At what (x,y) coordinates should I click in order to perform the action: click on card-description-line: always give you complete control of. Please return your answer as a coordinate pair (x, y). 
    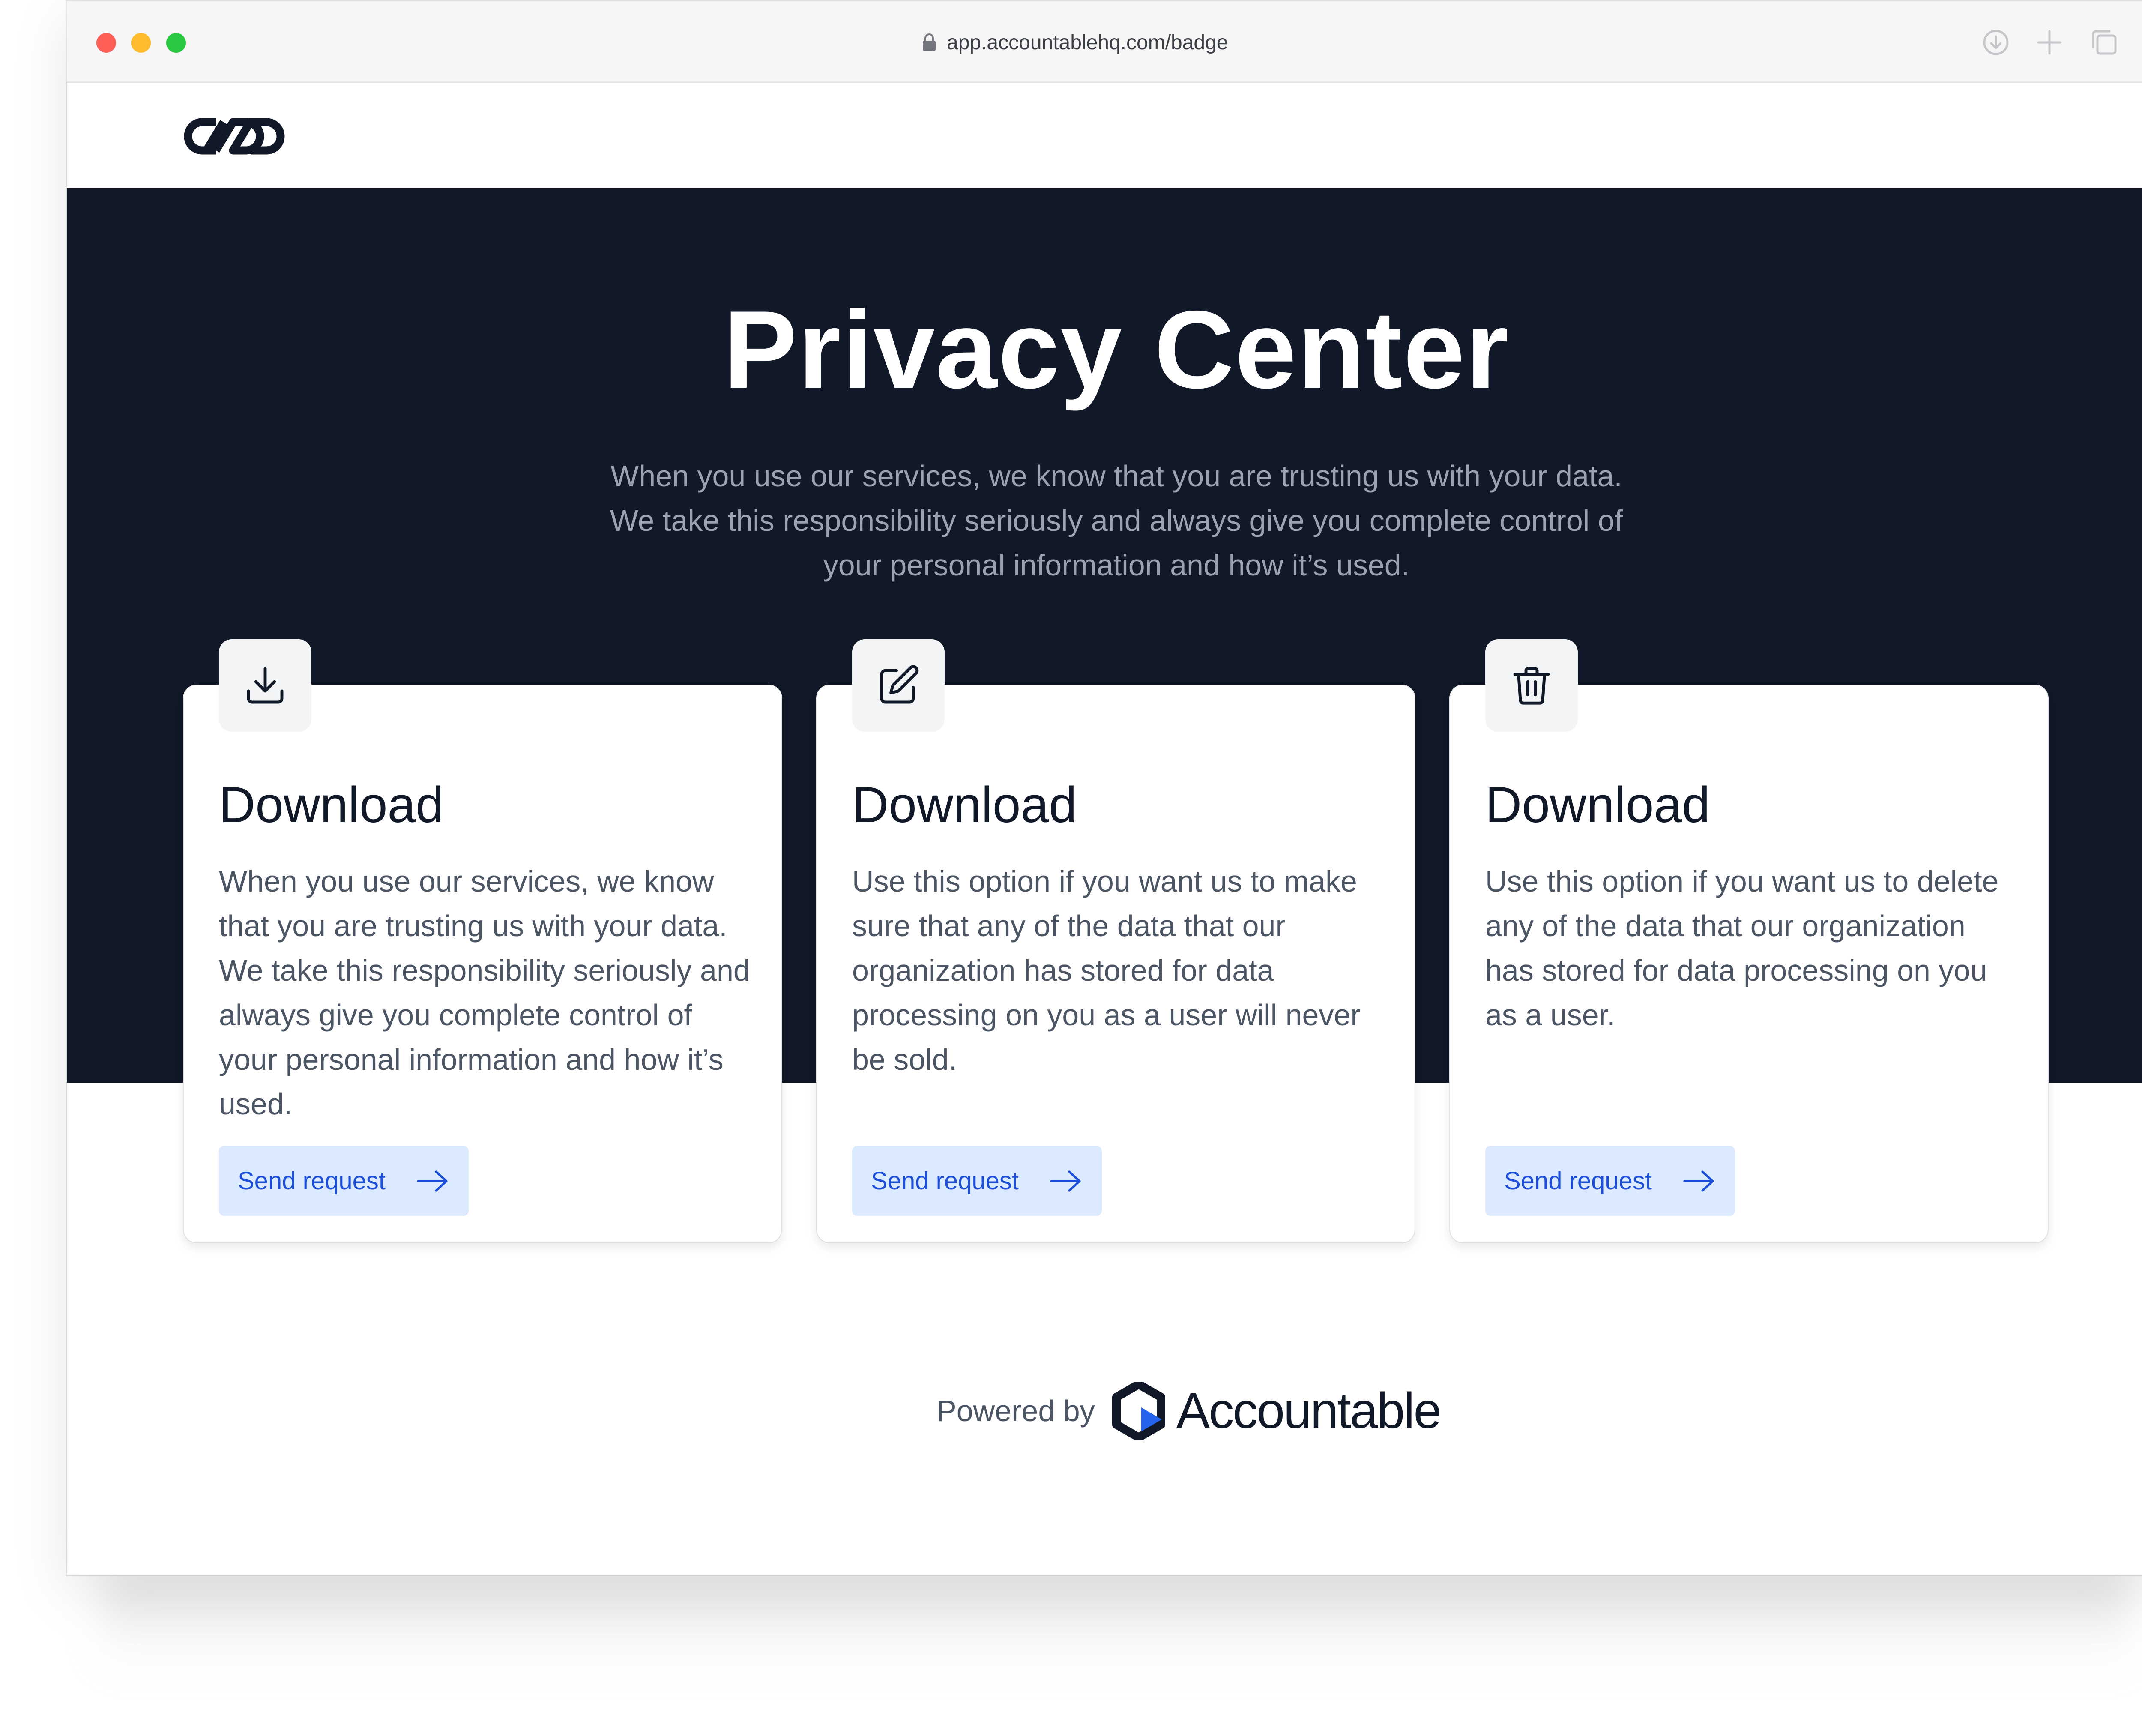
    Looking at the image, I should click on (455, 1015).